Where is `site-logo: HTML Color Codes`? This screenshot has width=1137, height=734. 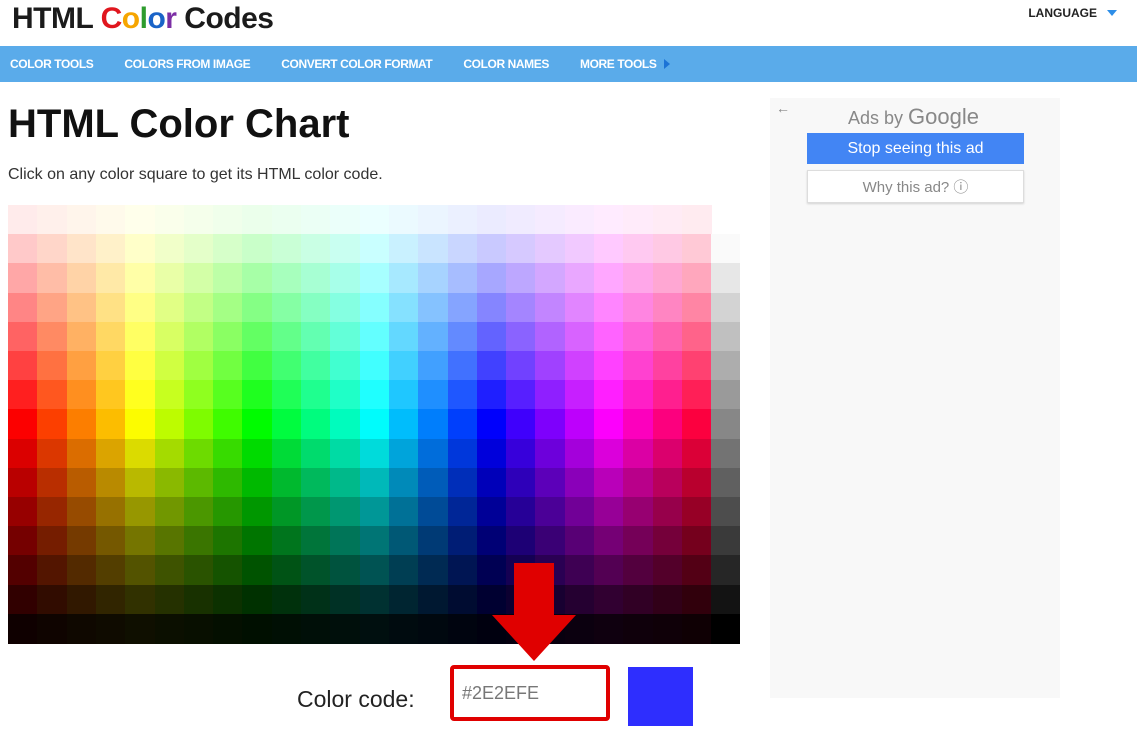 site-logo: HTML Color Codes is located at coordinates (143, 19).